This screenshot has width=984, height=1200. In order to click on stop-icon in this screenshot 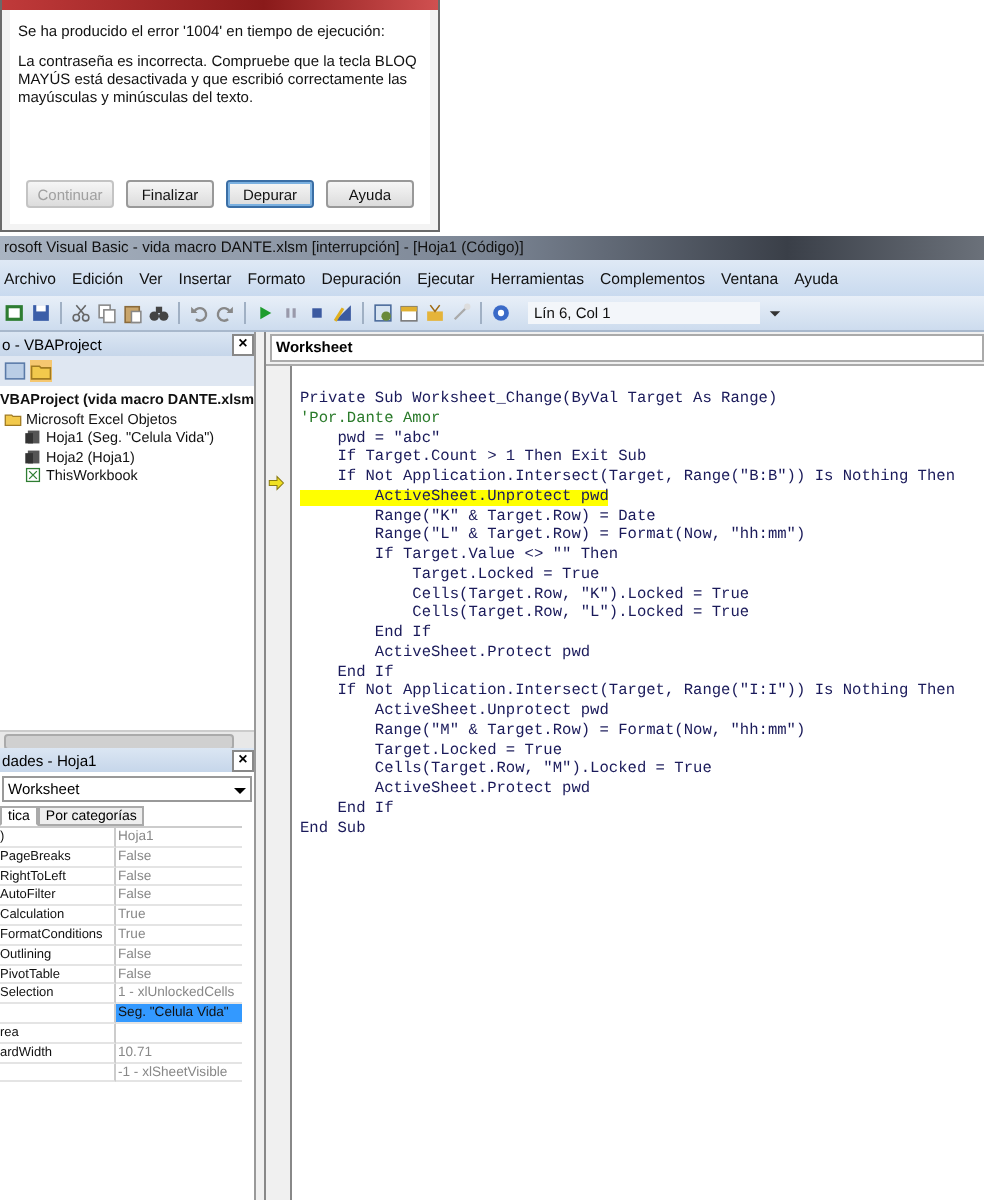, I will do `click(317, 313)`.